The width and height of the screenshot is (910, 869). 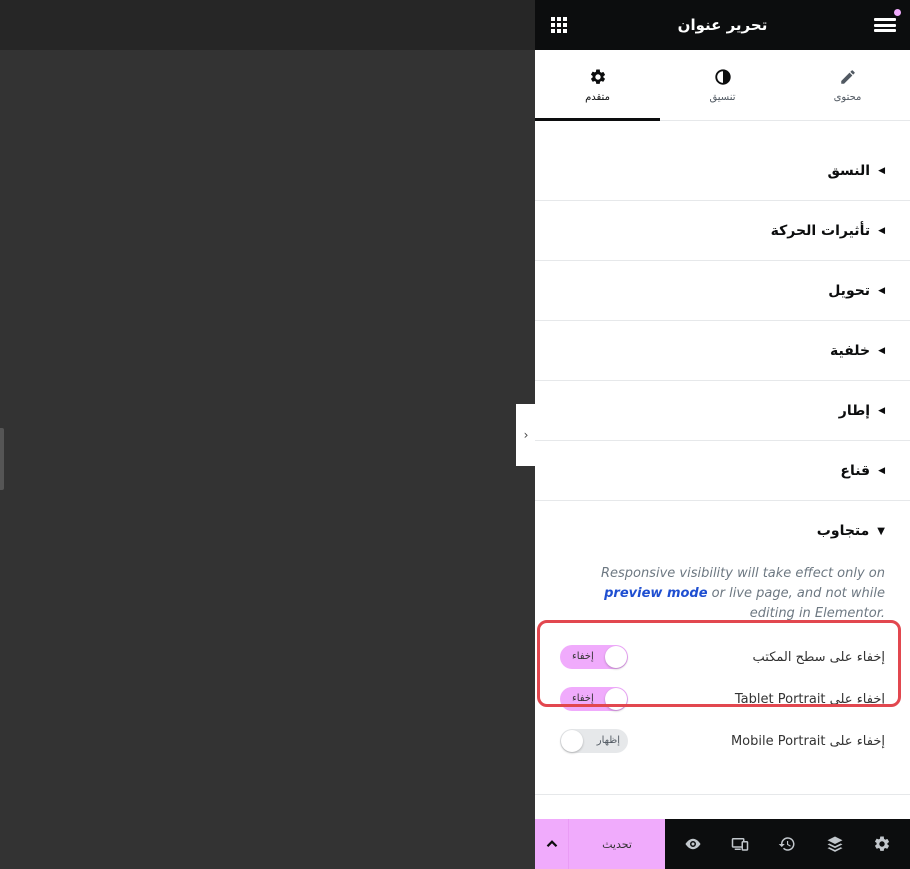 What do you see at coordinates (597, 85) in the screenshot?
I see `tab-advanced: متقدم` at bounding box center [597, 85].